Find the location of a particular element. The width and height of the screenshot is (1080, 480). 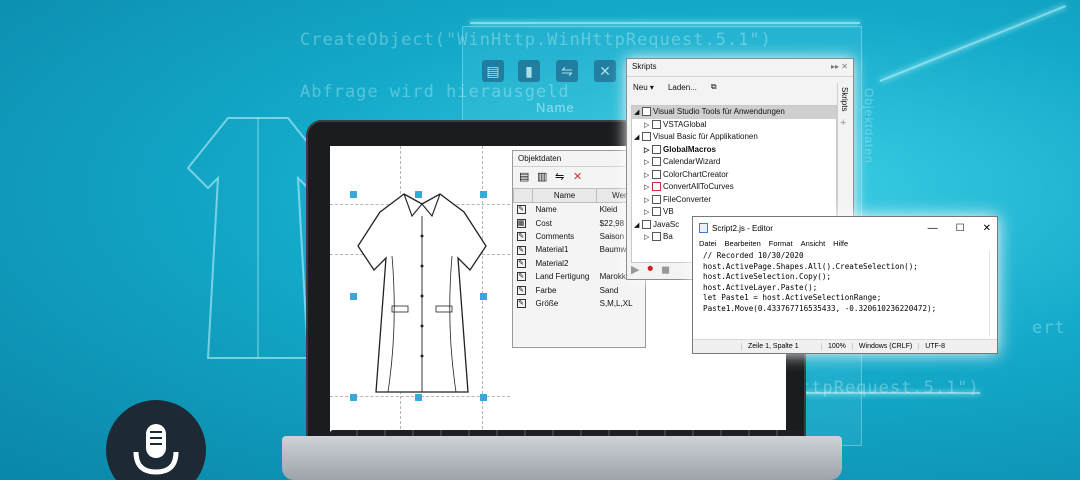

menu-bearbeiten: Bearbeiten is located at coordinates (743, 245).